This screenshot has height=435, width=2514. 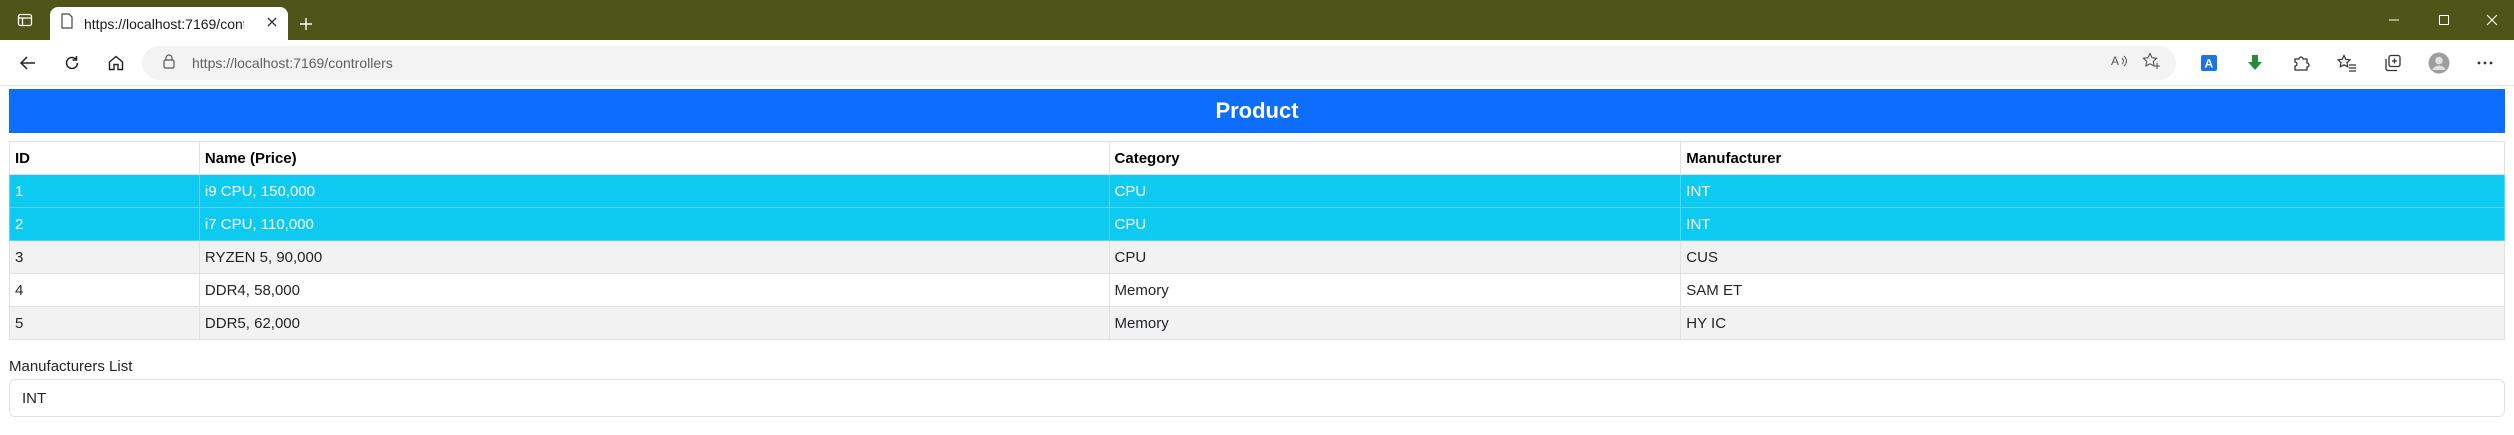 I want to click on tab-actions-button, so click(x=25, y=20).